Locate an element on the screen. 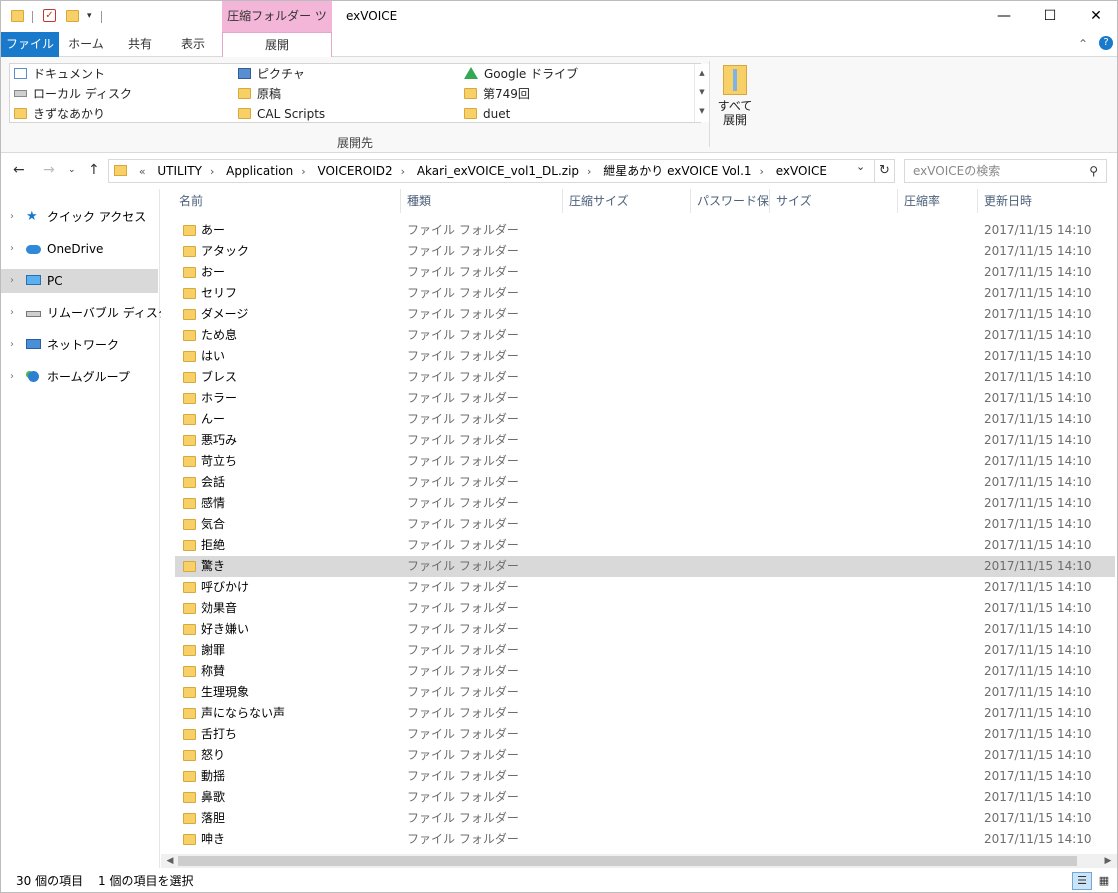 This screenshot has width=1118, height=893. breadcrumb-segment: UTILITY is located at coordinates (179, 171).